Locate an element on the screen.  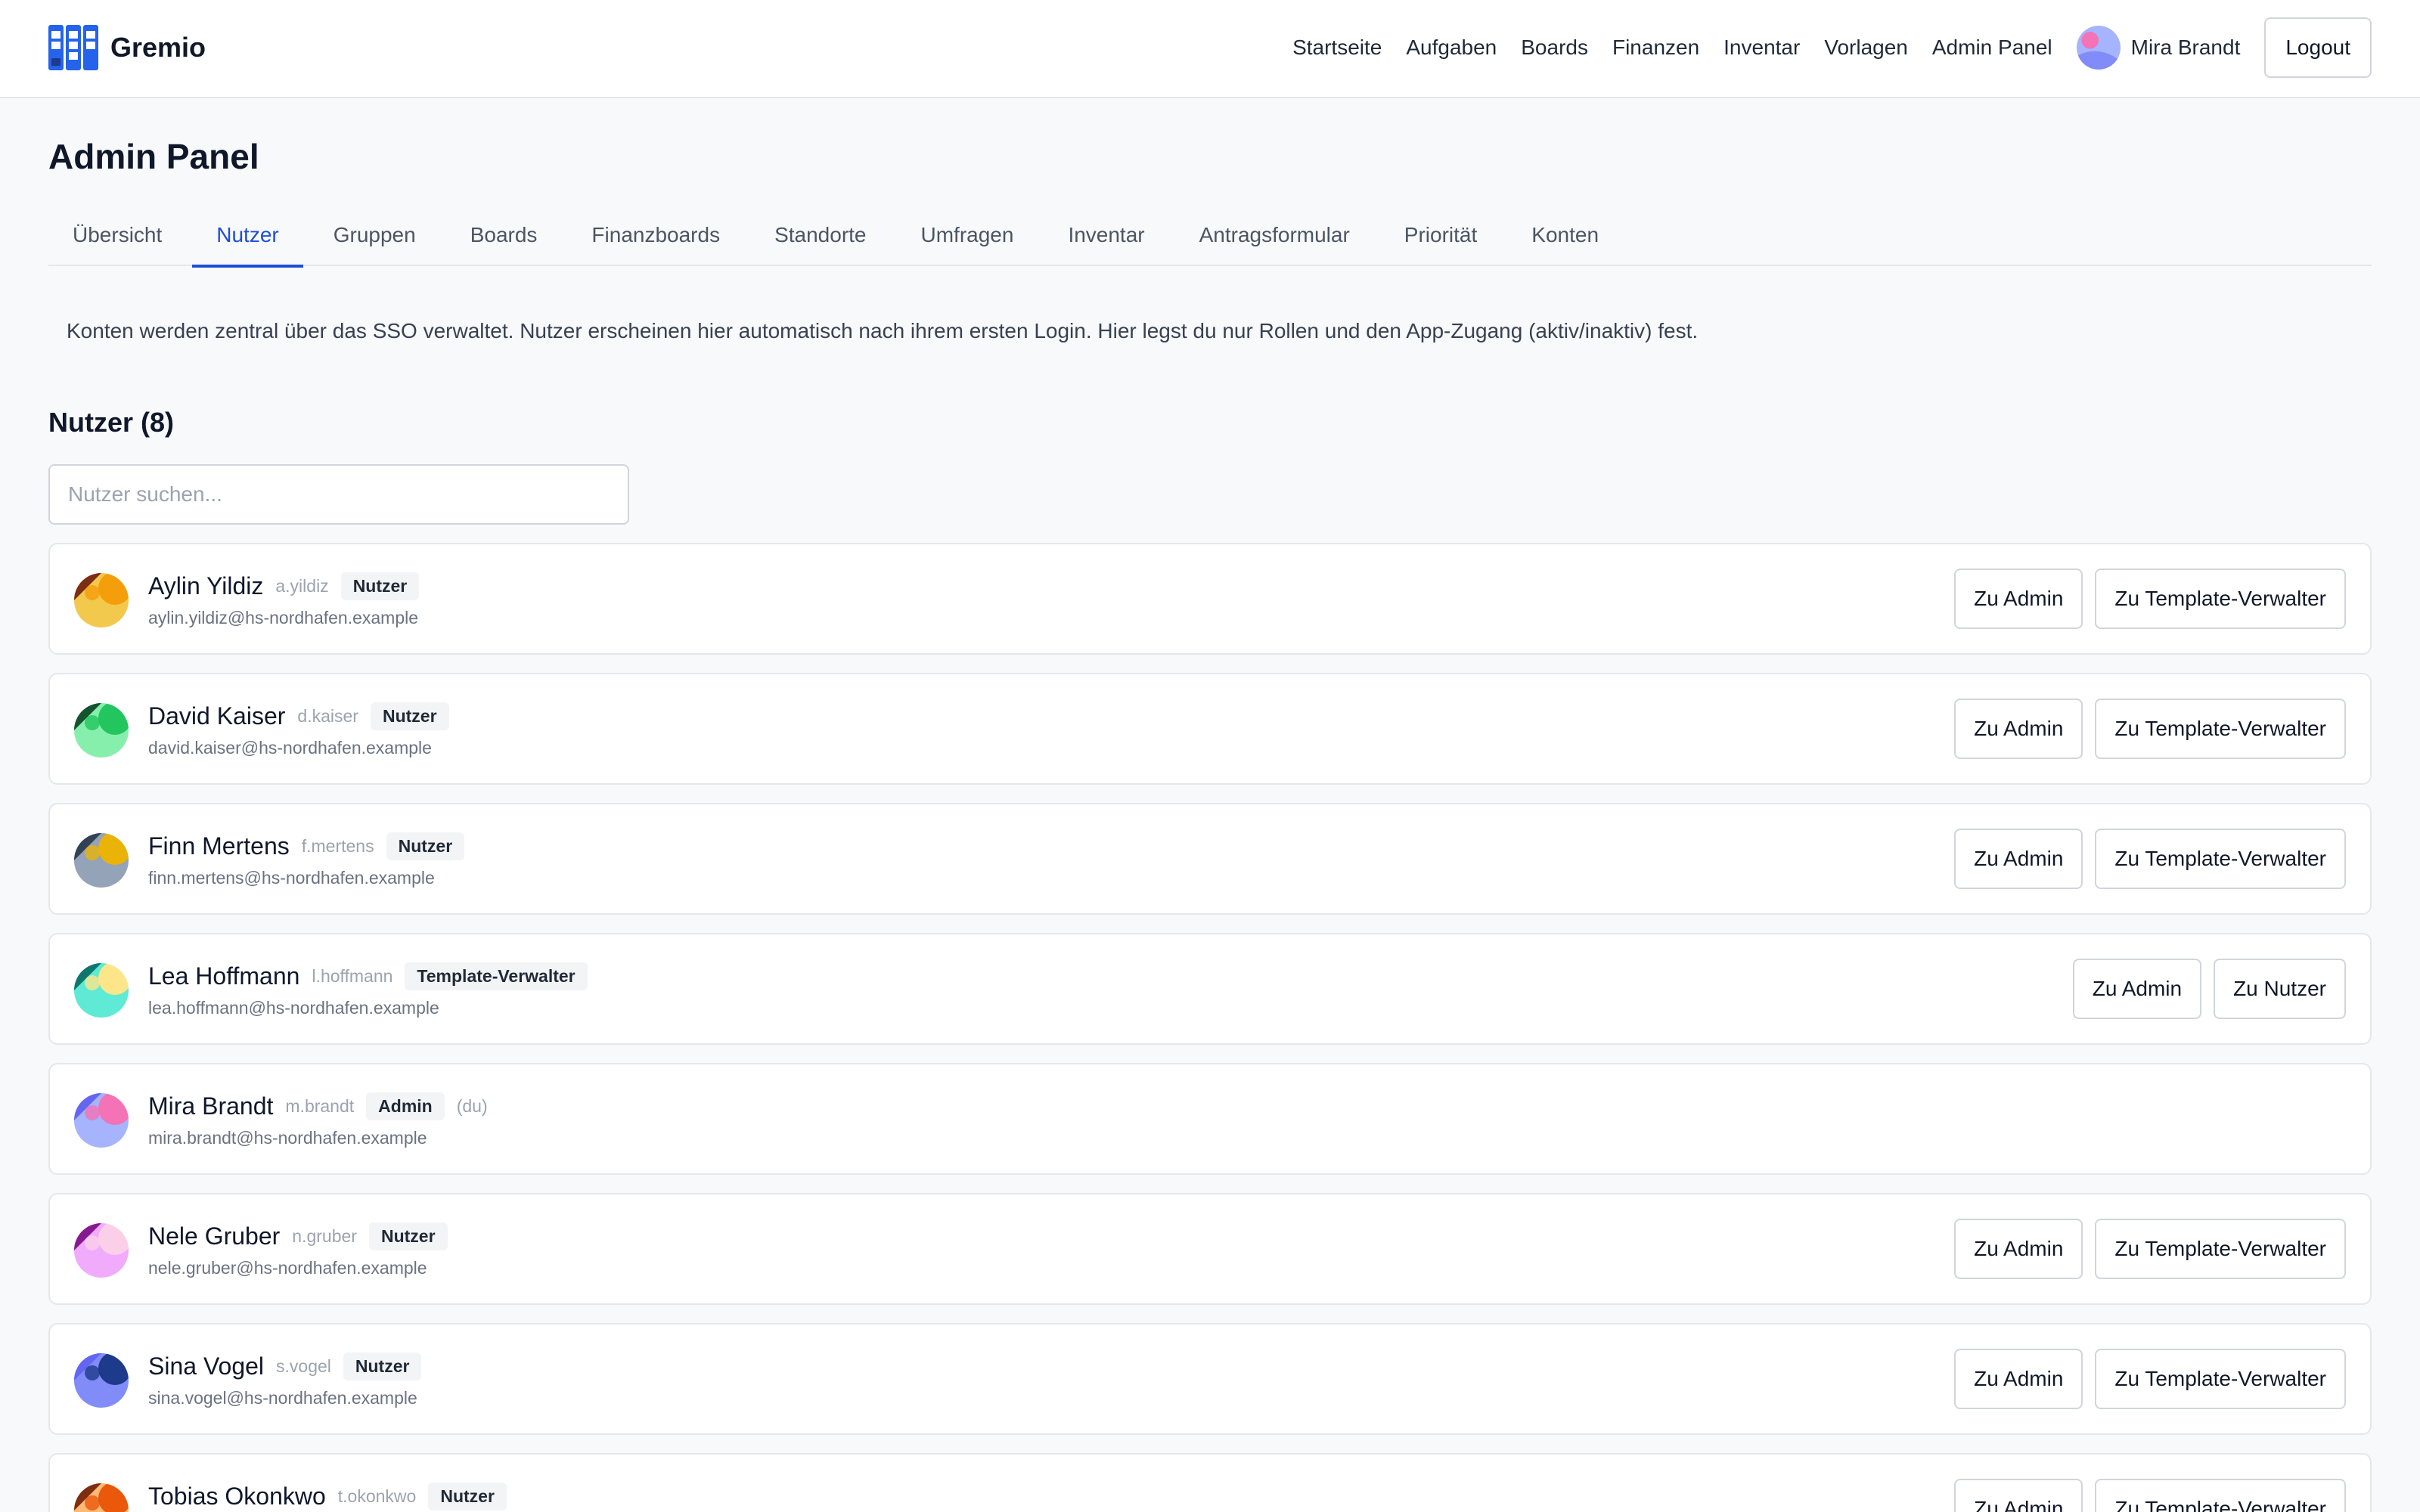
tab-finanzboards: Finanzboards is located at coordinates (655, 235).